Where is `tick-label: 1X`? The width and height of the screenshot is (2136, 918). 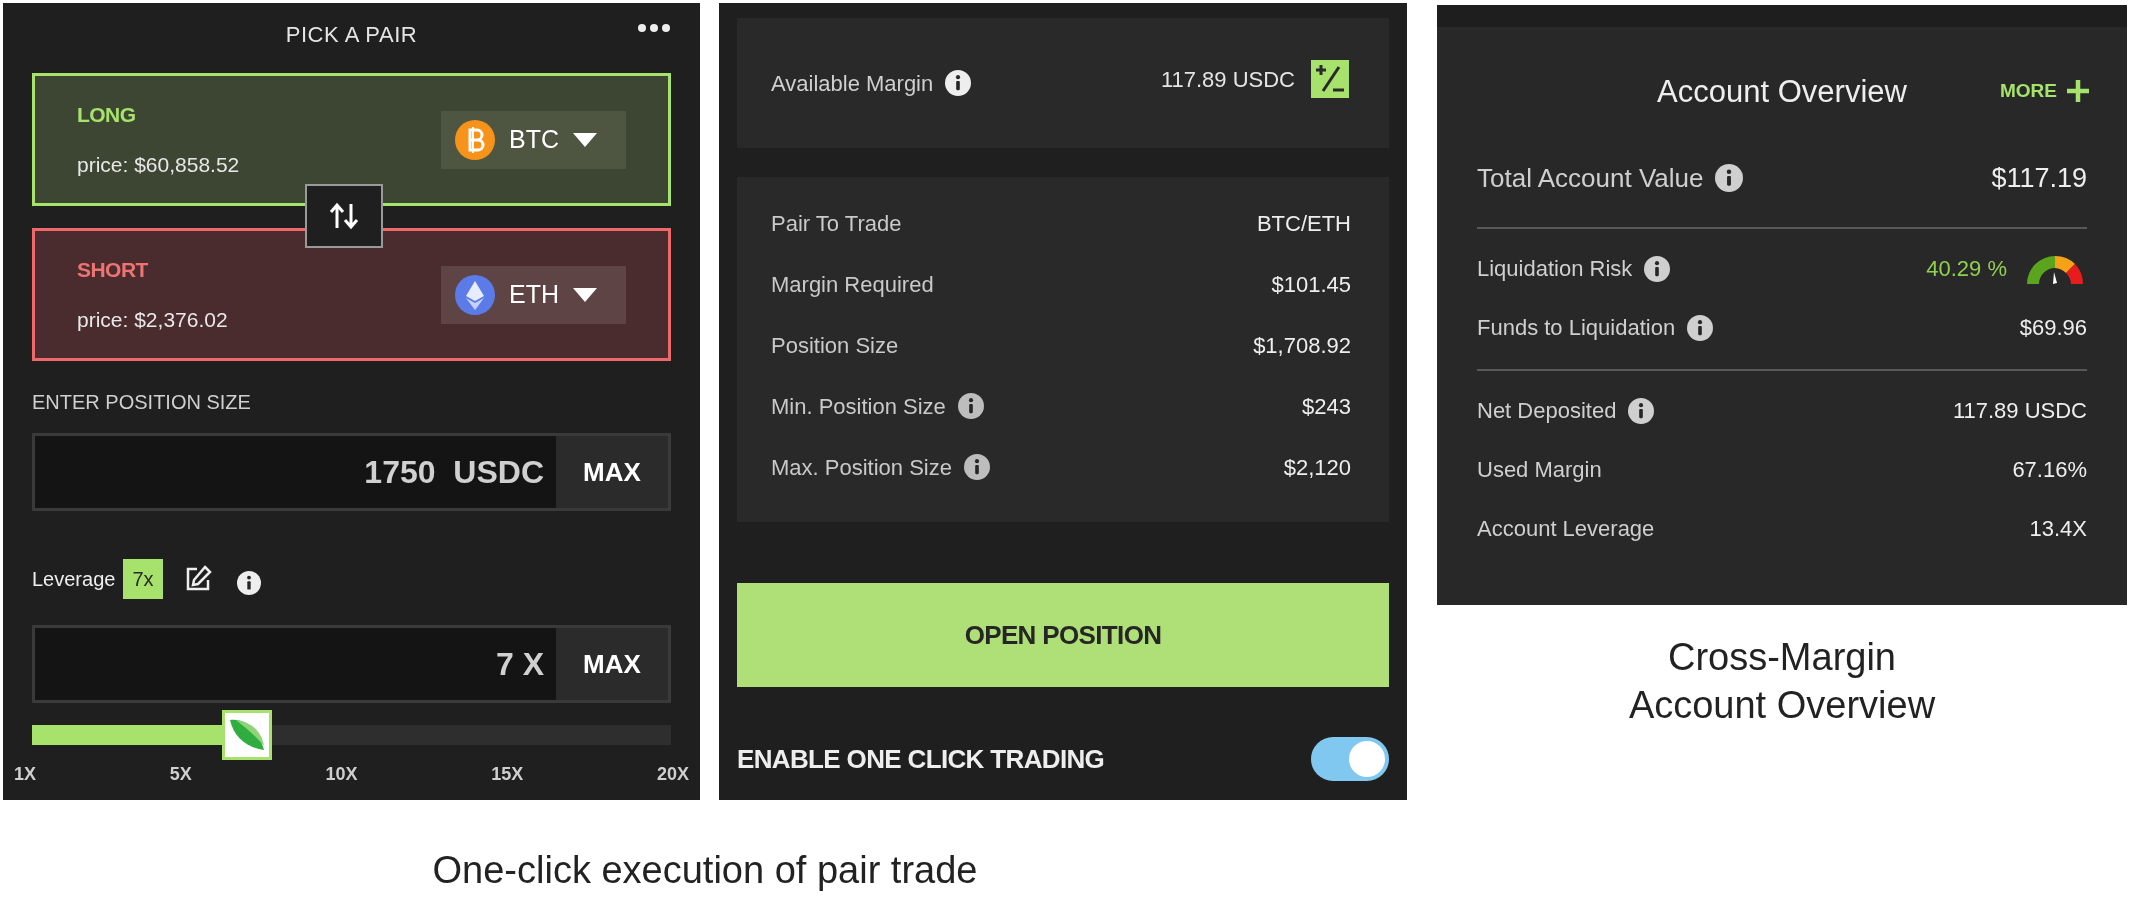 tick-label: 1X is located at coordinates (25, 774).